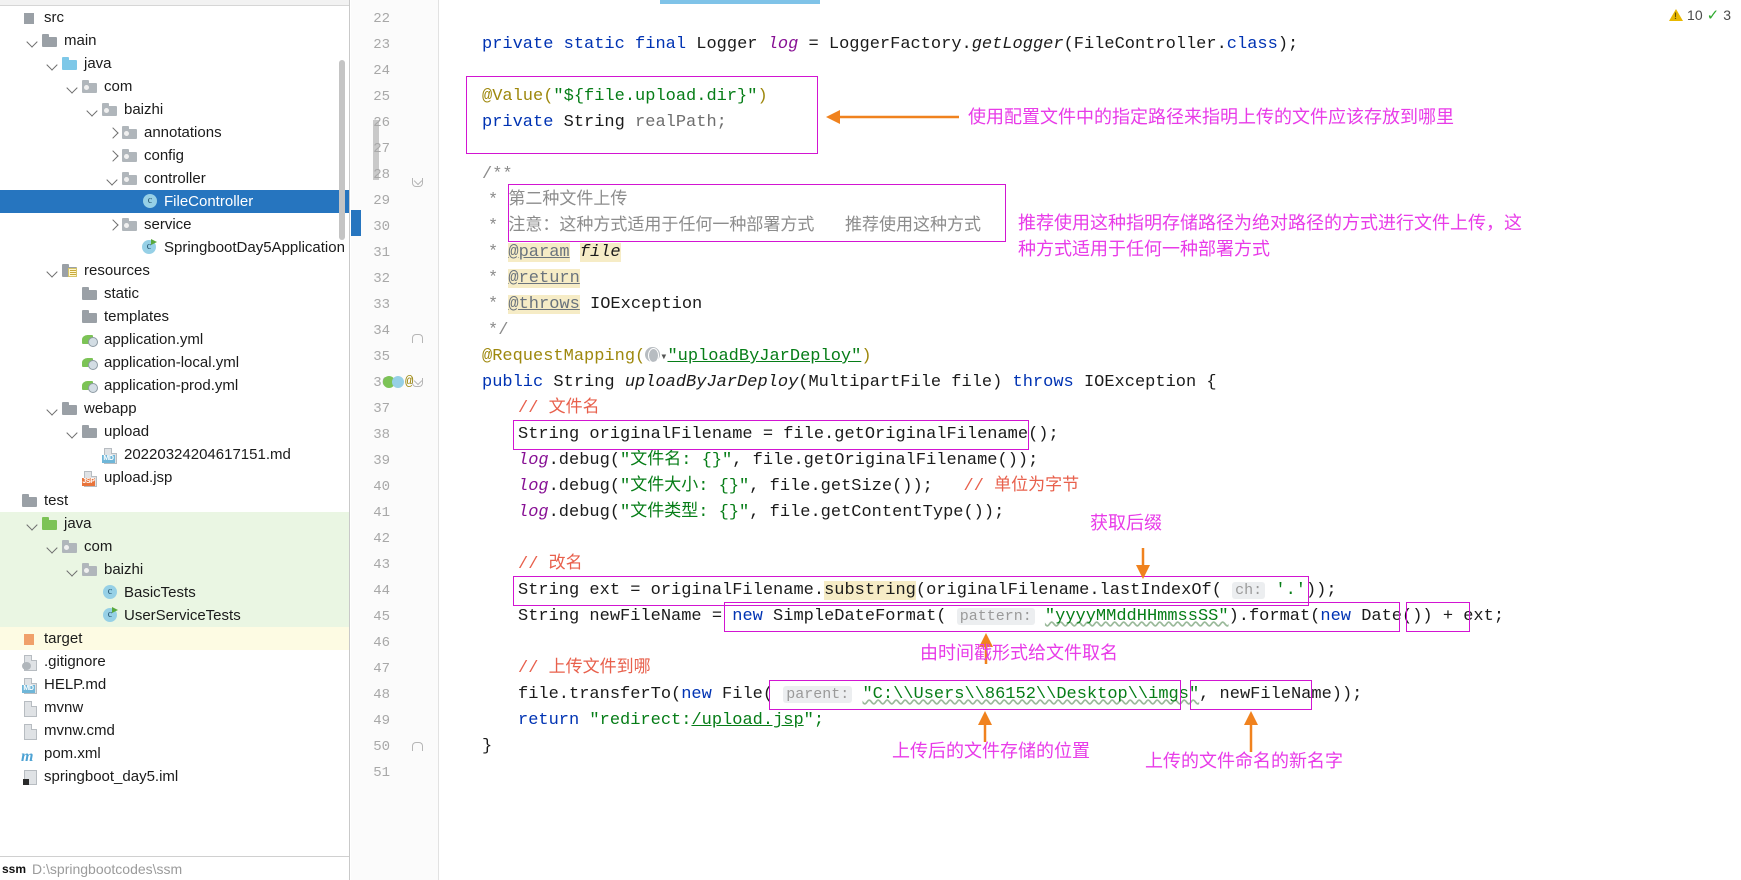 The width and height of the screenshot is (1741, 880). I want to click on tree-item-target: target, so click(174, 638).